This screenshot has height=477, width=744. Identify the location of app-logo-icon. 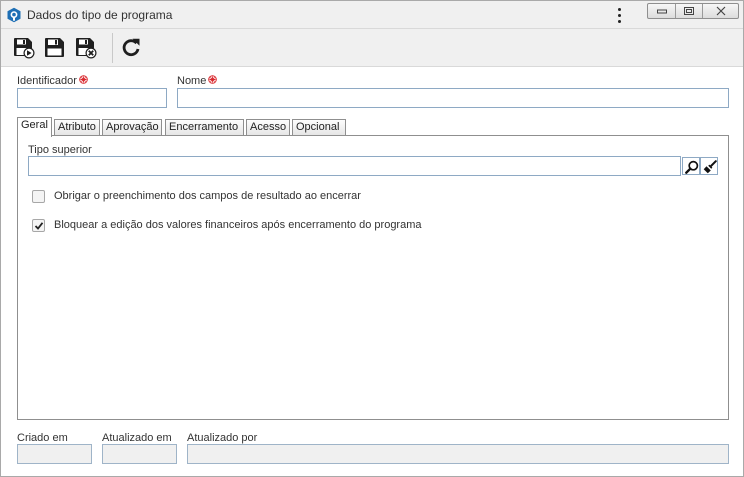
(14, 15).